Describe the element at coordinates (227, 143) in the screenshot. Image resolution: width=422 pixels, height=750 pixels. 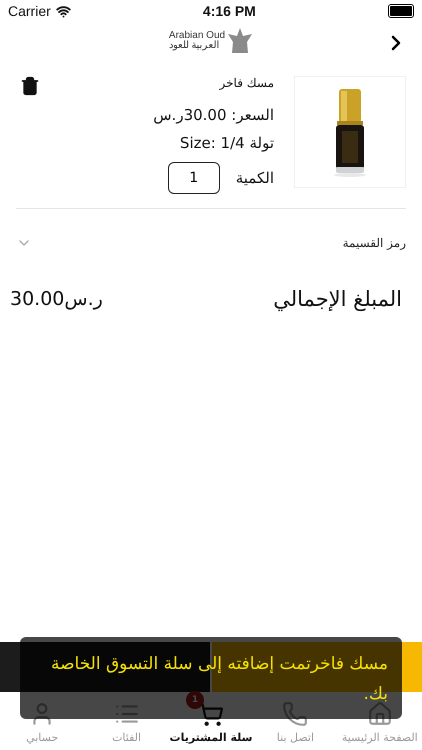
I see `product-size: تولة Size: 1/4` at that location.